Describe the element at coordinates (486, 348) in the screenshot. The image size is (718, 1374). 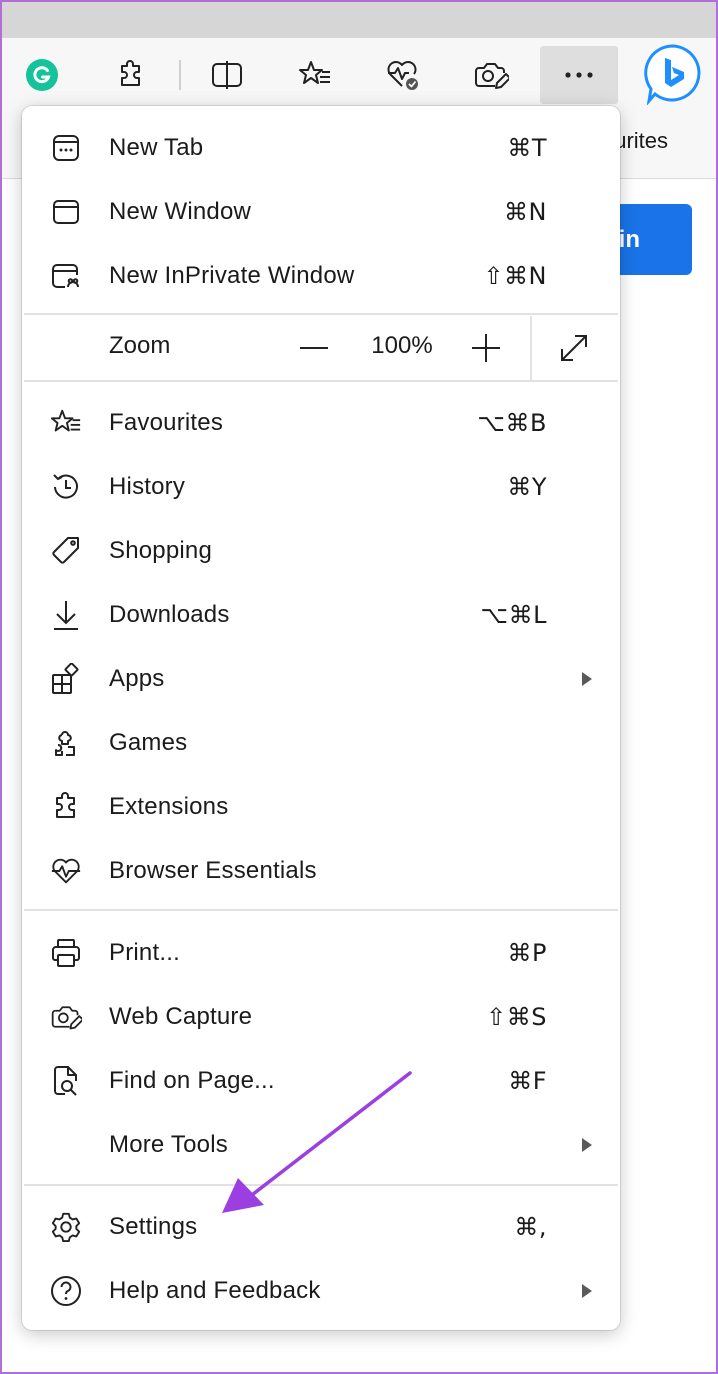
I see `zoom-in-button` at that location.